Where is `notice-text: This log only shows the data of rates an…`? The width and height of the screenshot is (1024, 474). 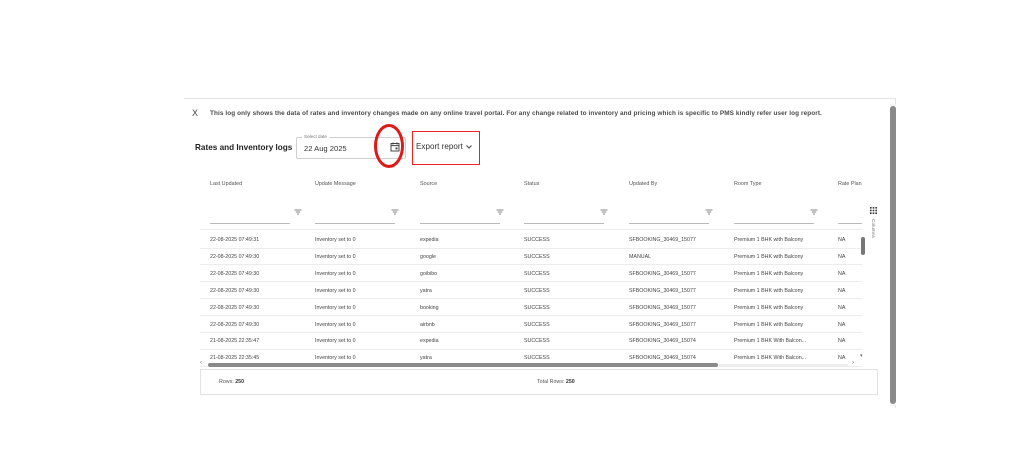 notice-text: This log only shows the data of rates an… is located at coordinates (516, 113).